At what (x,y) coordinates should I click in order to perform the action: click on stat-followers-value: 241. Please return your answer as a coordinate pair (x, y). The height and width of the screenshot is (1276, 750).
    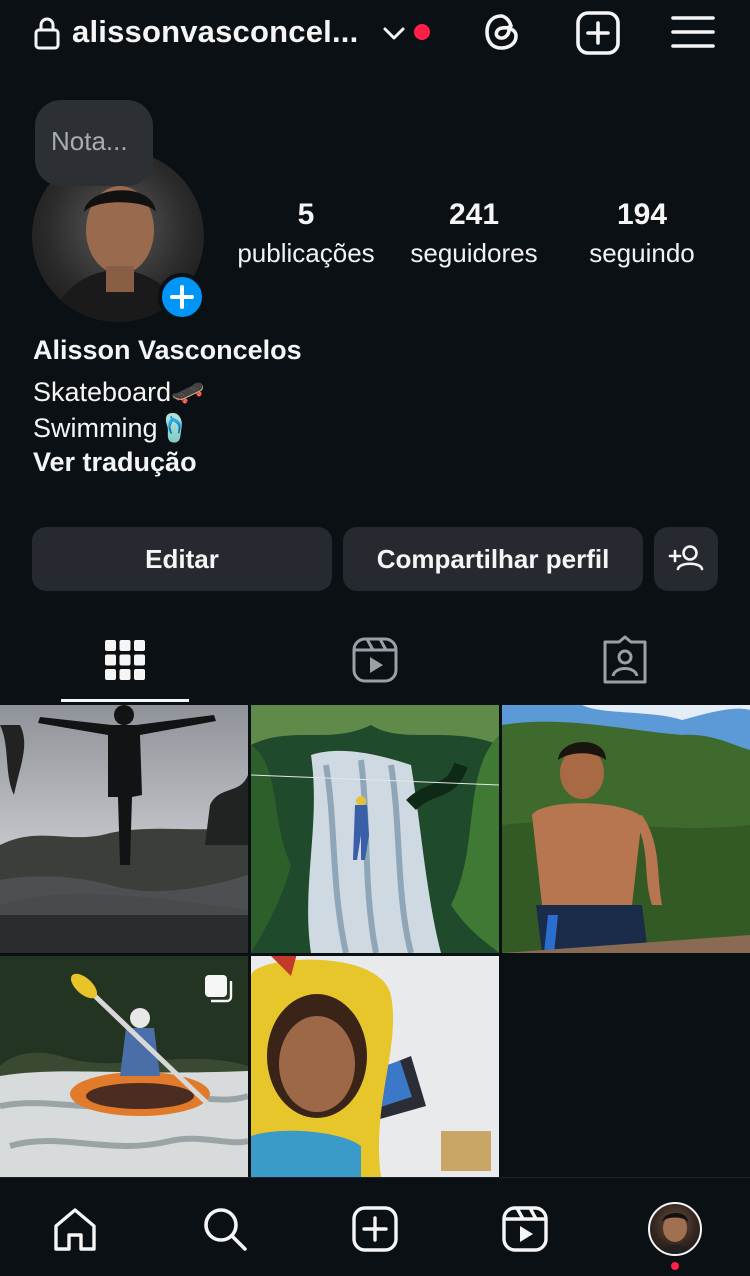
    Looking at the image, I should click on (474, 214).